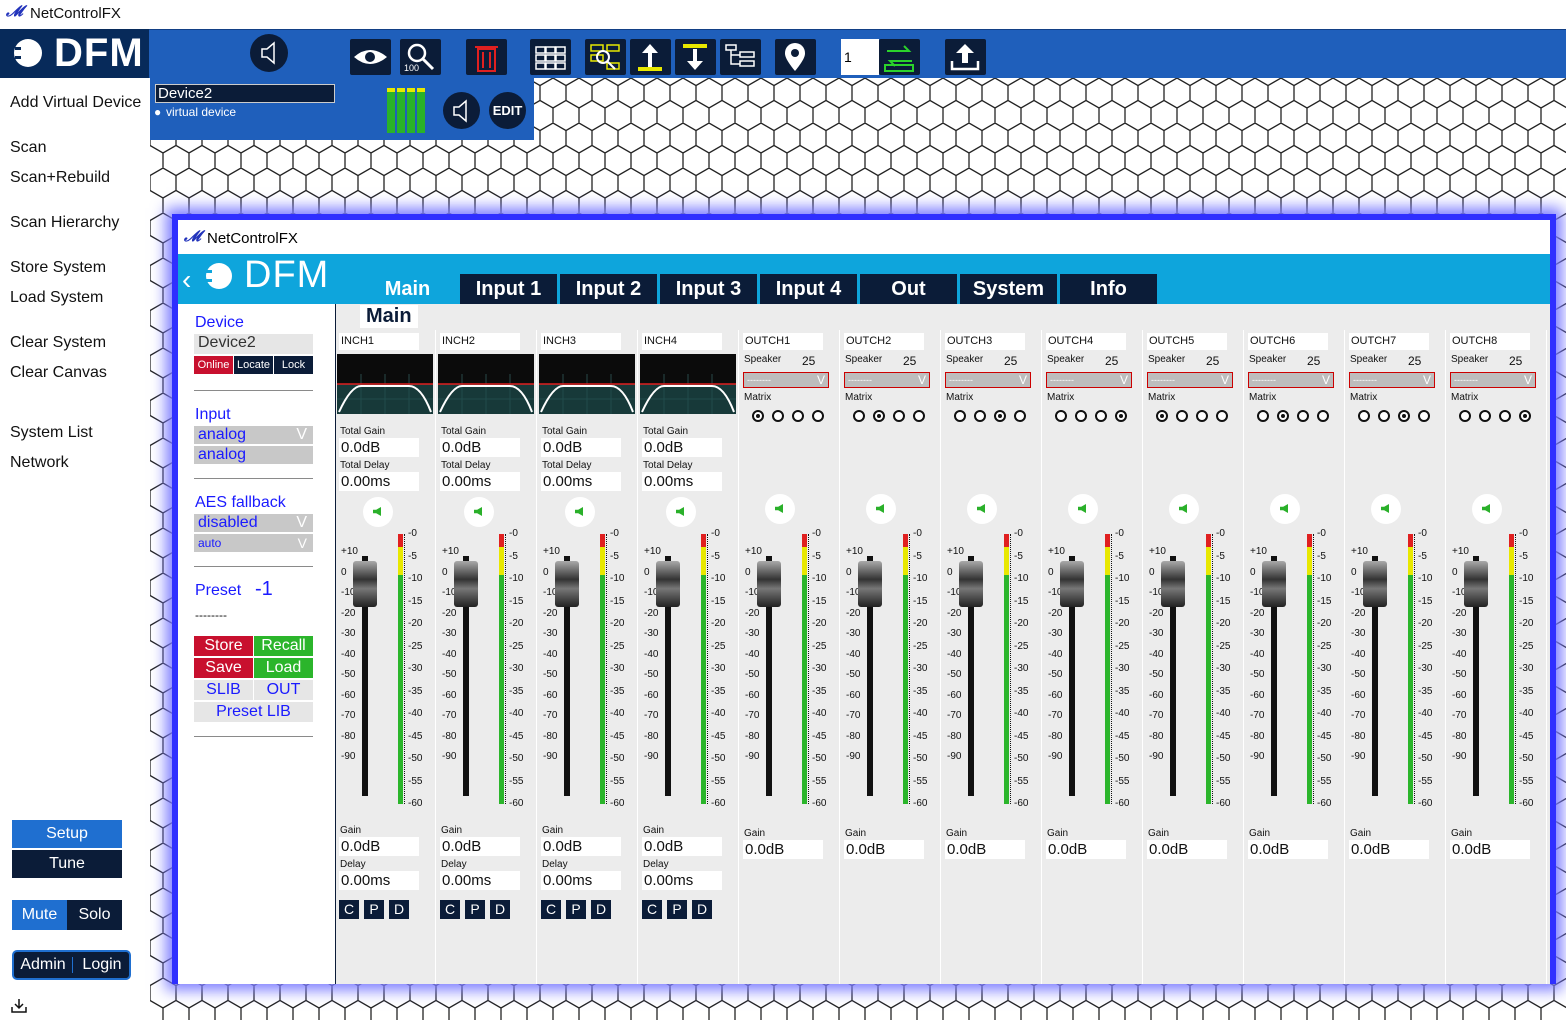  What do you see at coordinates (253, 365) in the screenshot?
I see `locate-button: Locate` at bounding box center [253, 365].